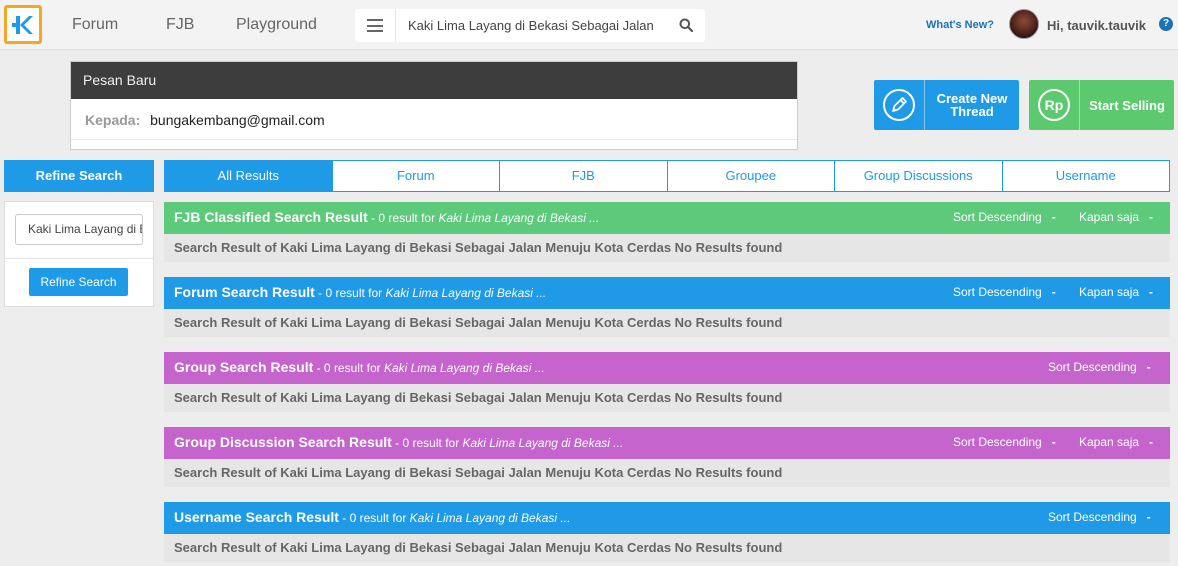 The height and width of the screenshot is (566, 1178). What do you see at coordinates (248, 176) in the screenshot?
I see `tab-all-results: All Results` at bounding box center [248, 176].